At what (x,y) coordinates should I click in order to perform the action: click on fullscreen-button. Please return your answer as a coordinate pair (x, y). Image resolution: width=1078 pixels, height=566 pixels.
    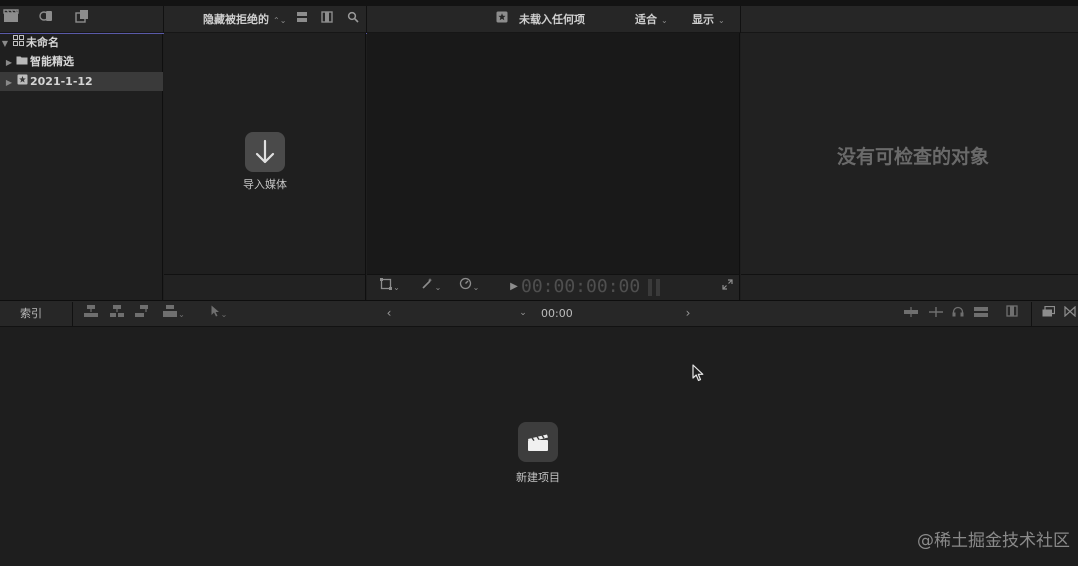
    Looking at the image, I should click on (727, 287).